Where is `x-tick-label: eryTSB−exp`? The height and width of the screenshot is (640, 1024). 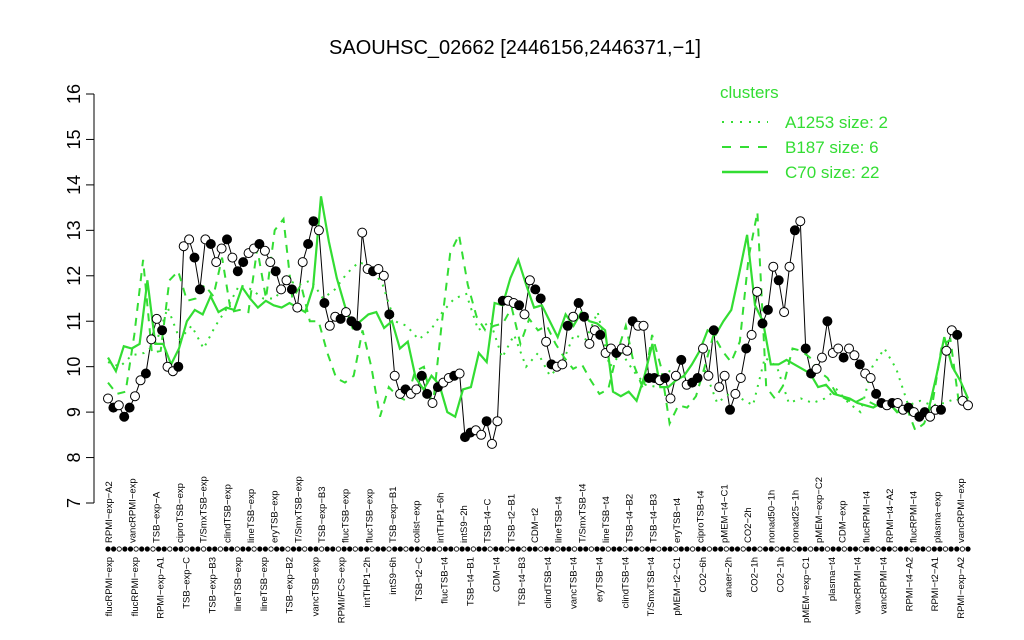 x-tick-label: eryTSB−exp is located at coordinates (275, 516).